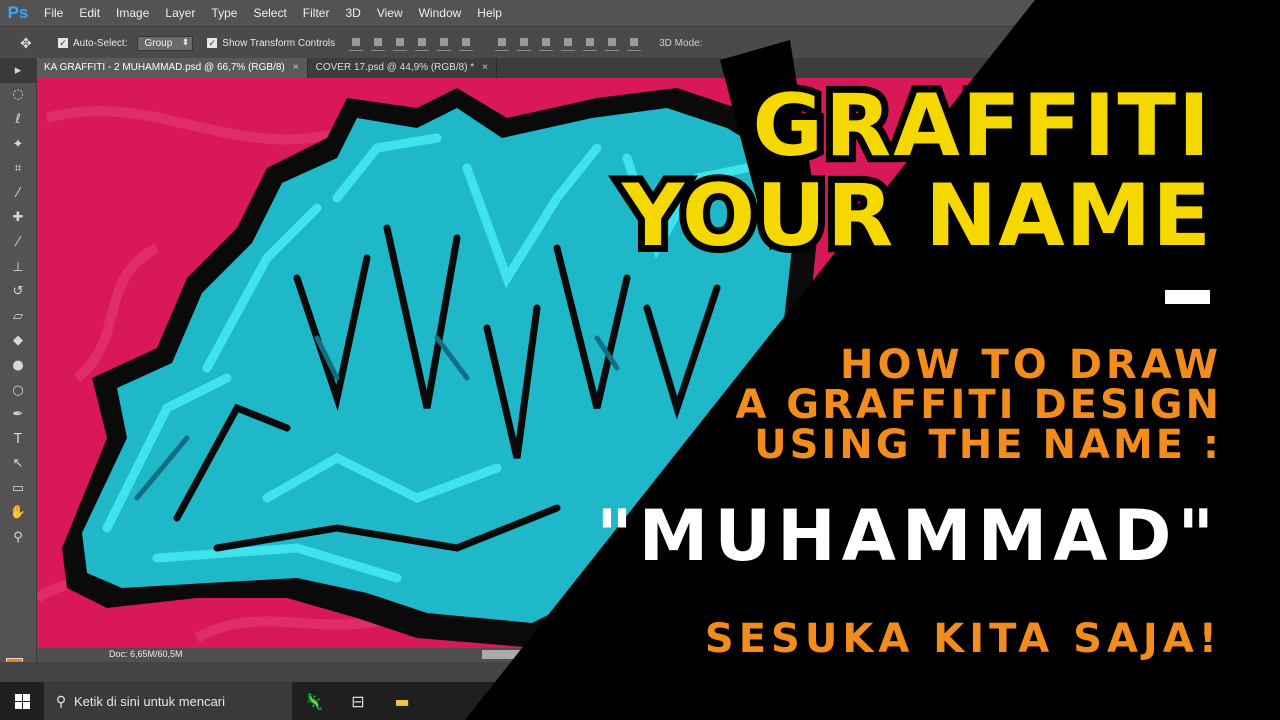 The width and height of the screenshot is (1280, 720). What do you see at coordinates (18, 365) in the screenshot?
I see `blur-icon: ●` at bounding box center [18, 365].